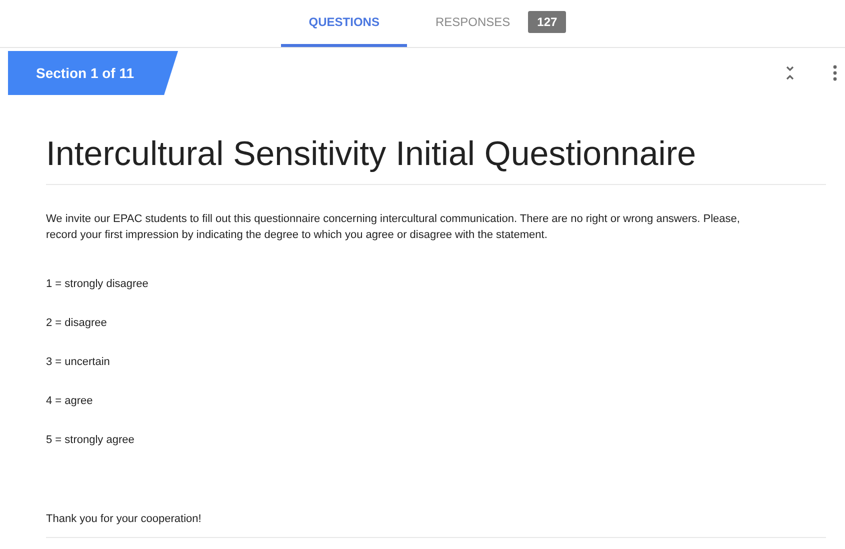 The width and height of the screenshot is (845, 549). I want to click on form-title: Intercultural Sensitivity Initial Questionnaire, so click(436, 160).